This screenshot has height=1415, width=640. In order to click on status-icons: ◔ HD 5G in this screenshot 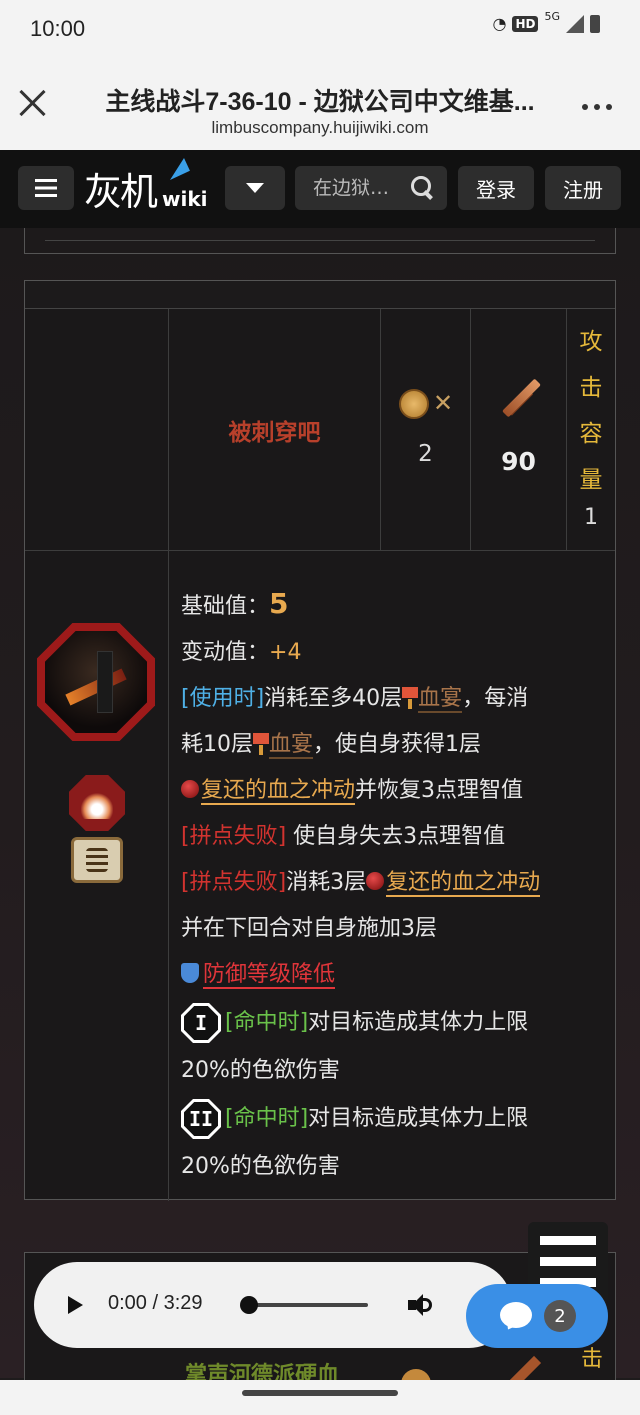, I will do `click(546, 21)`.